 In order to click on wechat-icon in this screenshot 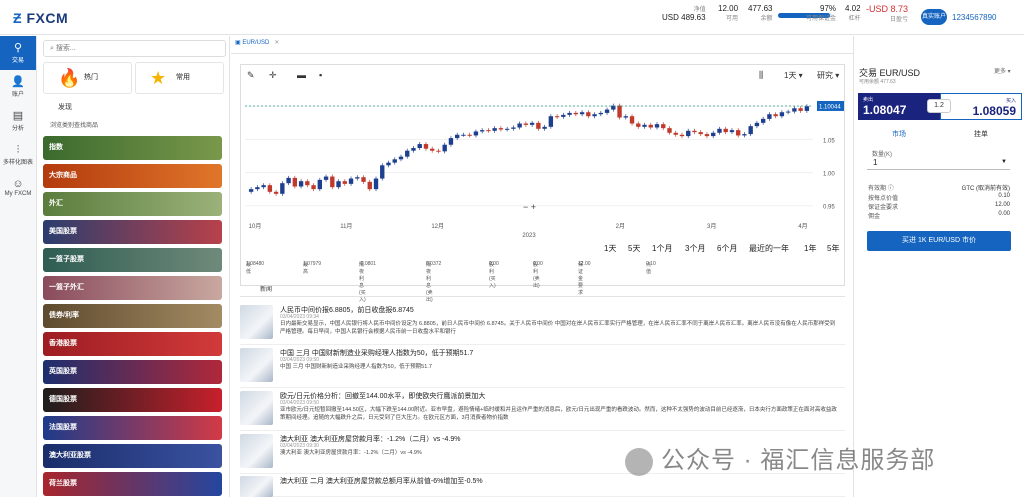, I will do `click(639, 461)`.